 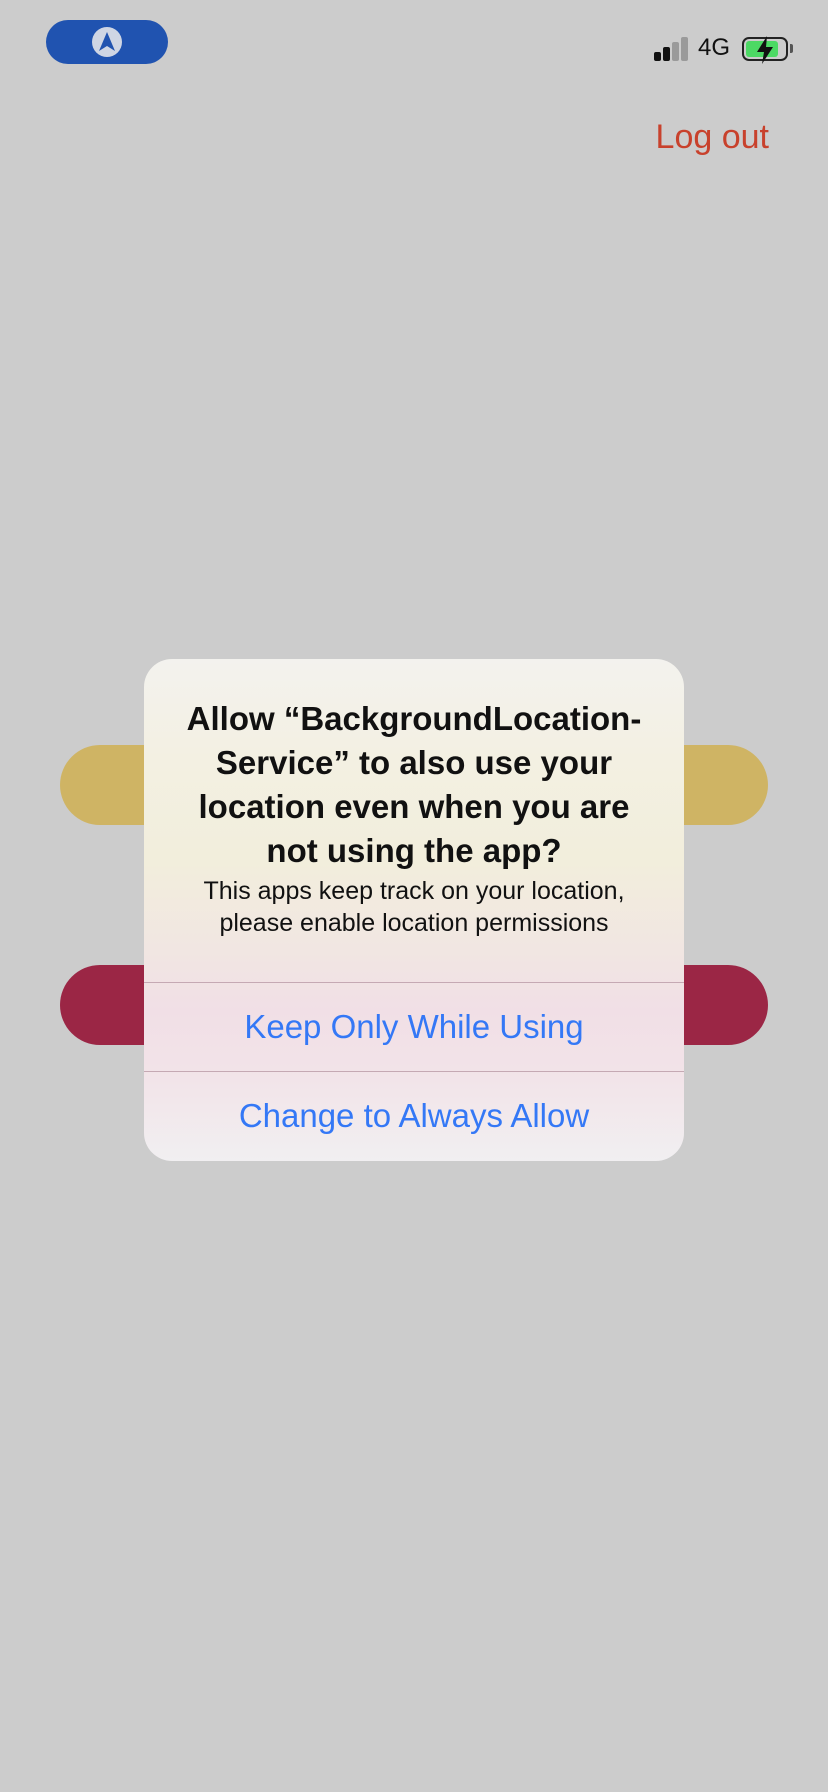 I want to click on status-bar: 4G, so click(x=414, y=50).